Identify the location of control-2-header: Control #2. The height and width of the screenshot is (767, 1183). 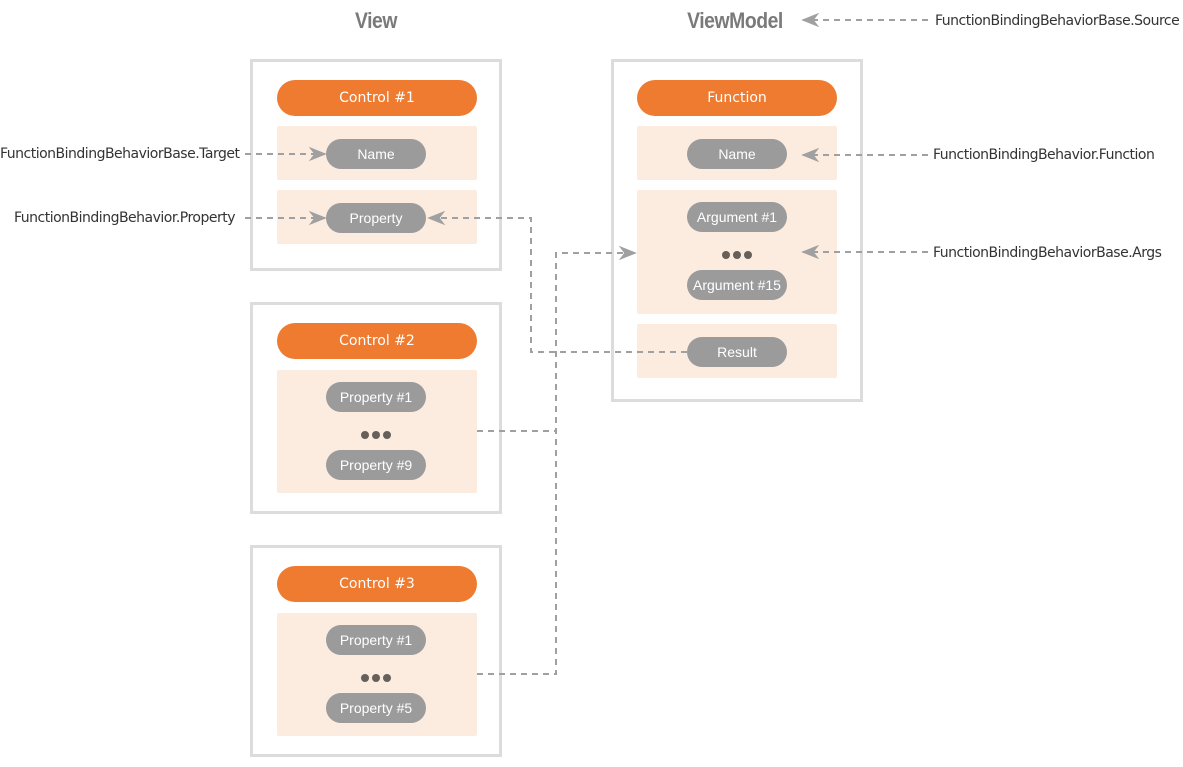
(377, 341).